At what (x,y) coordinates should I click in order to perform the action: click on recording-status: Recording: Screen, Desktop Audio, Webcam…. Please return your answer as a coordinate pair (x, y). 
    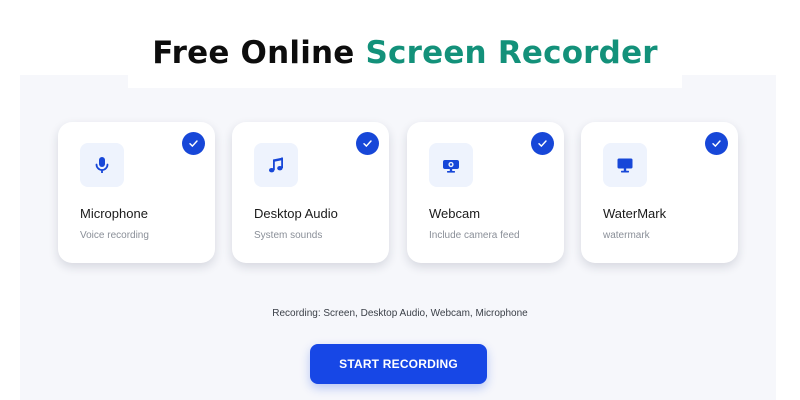
    Looking at the image, I should click on (400, 313).